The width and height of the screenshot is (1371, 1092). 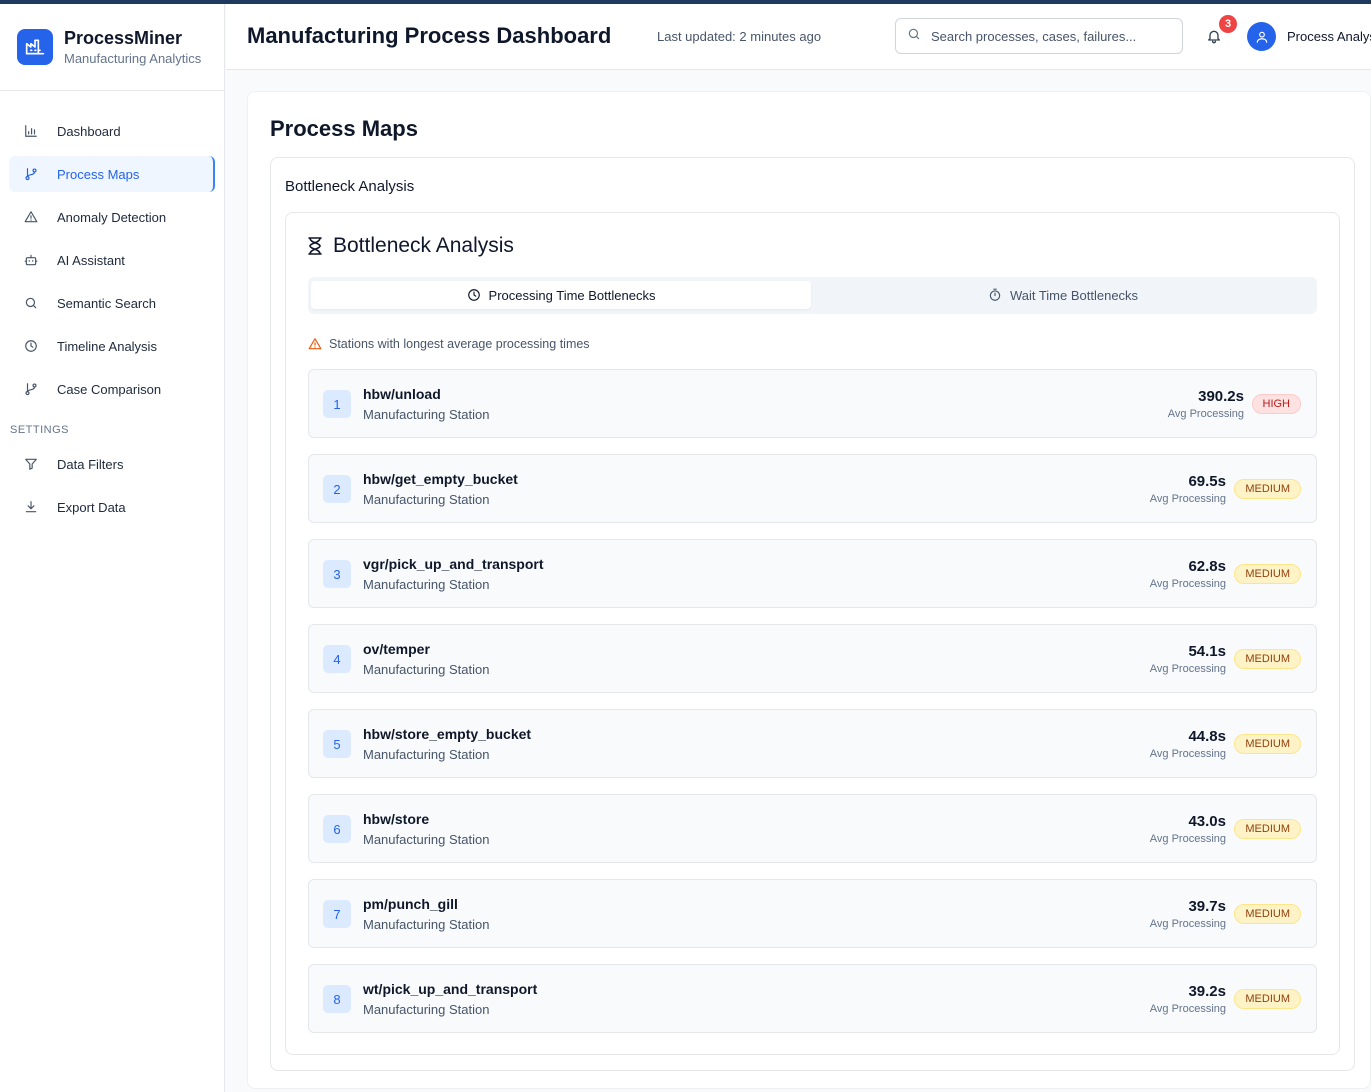 What do you see at coordinates (337, 659) in the screenshot?
I see `rank-badge: 4` at bounding box center [337, 659].